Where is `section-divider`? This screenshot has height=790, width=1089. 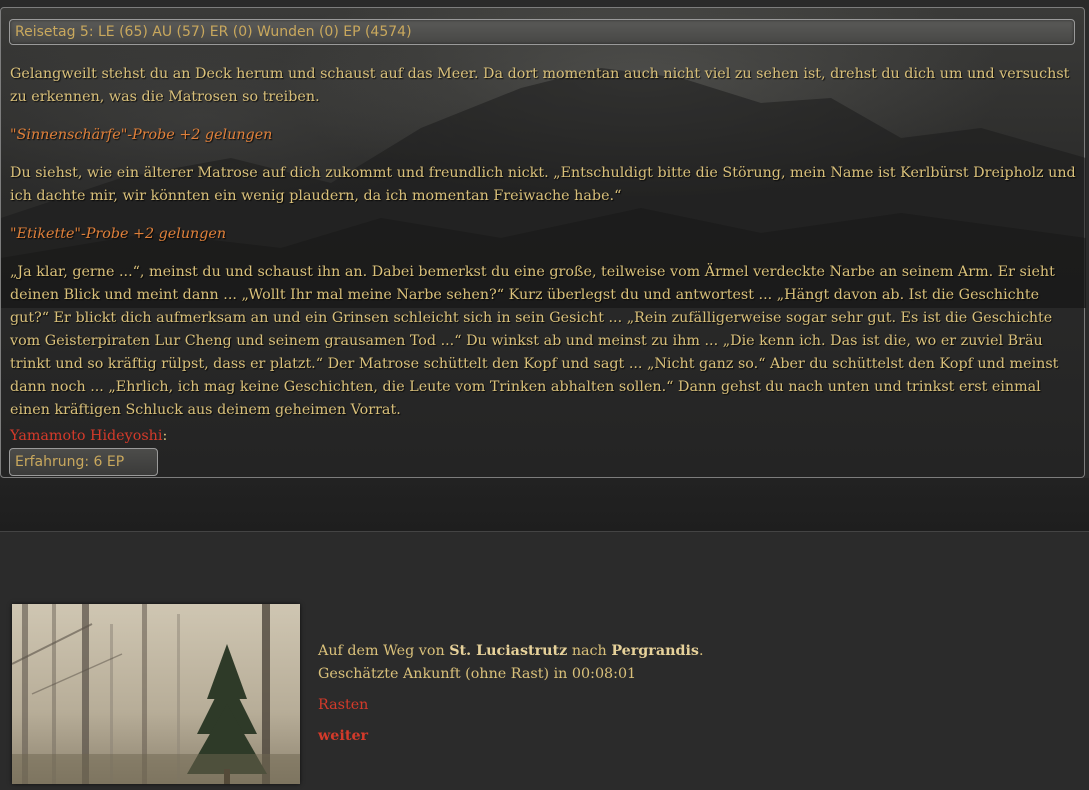 section-divider is located at coordinates (544, 505).